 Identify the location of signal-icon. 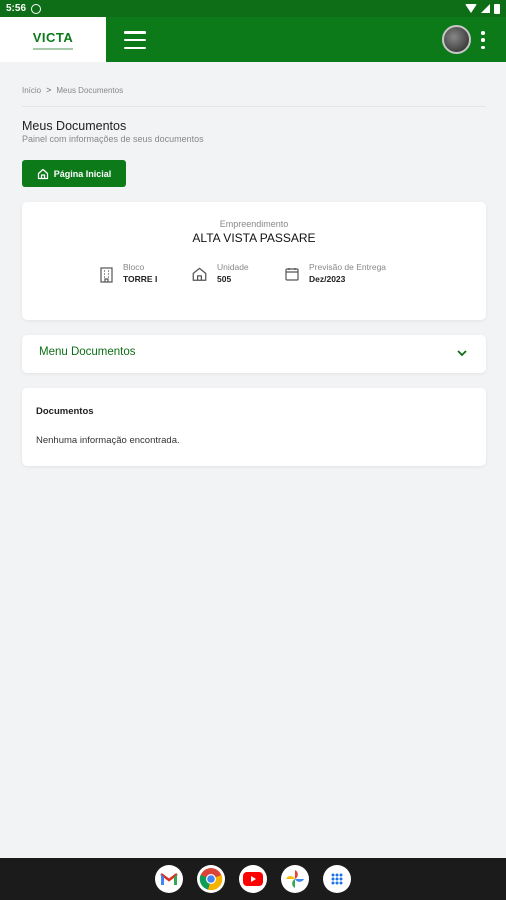
(485, 8).